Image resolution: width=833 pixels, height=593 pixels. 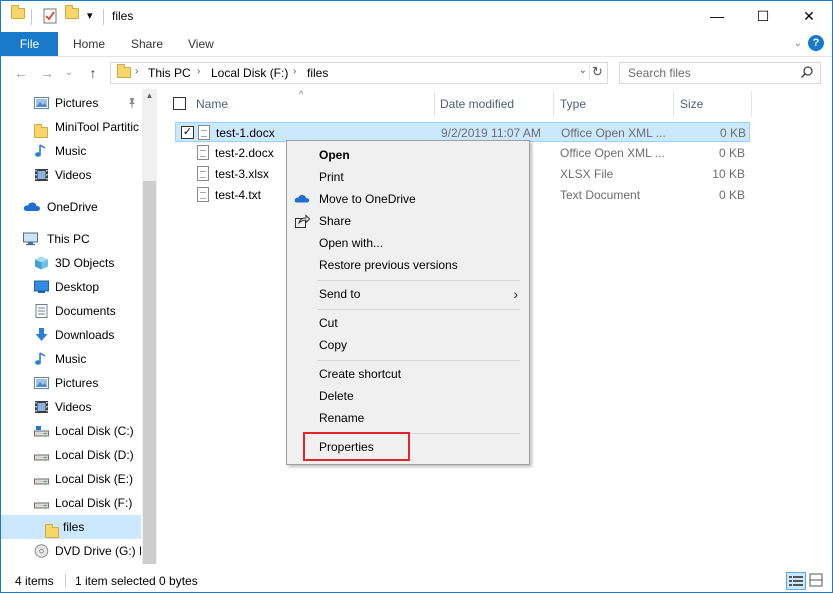 What do you see at coordinates (71, 407) in the screenshot?
I see `nav-item-videos: Videos` at bounding box center [71, 407].